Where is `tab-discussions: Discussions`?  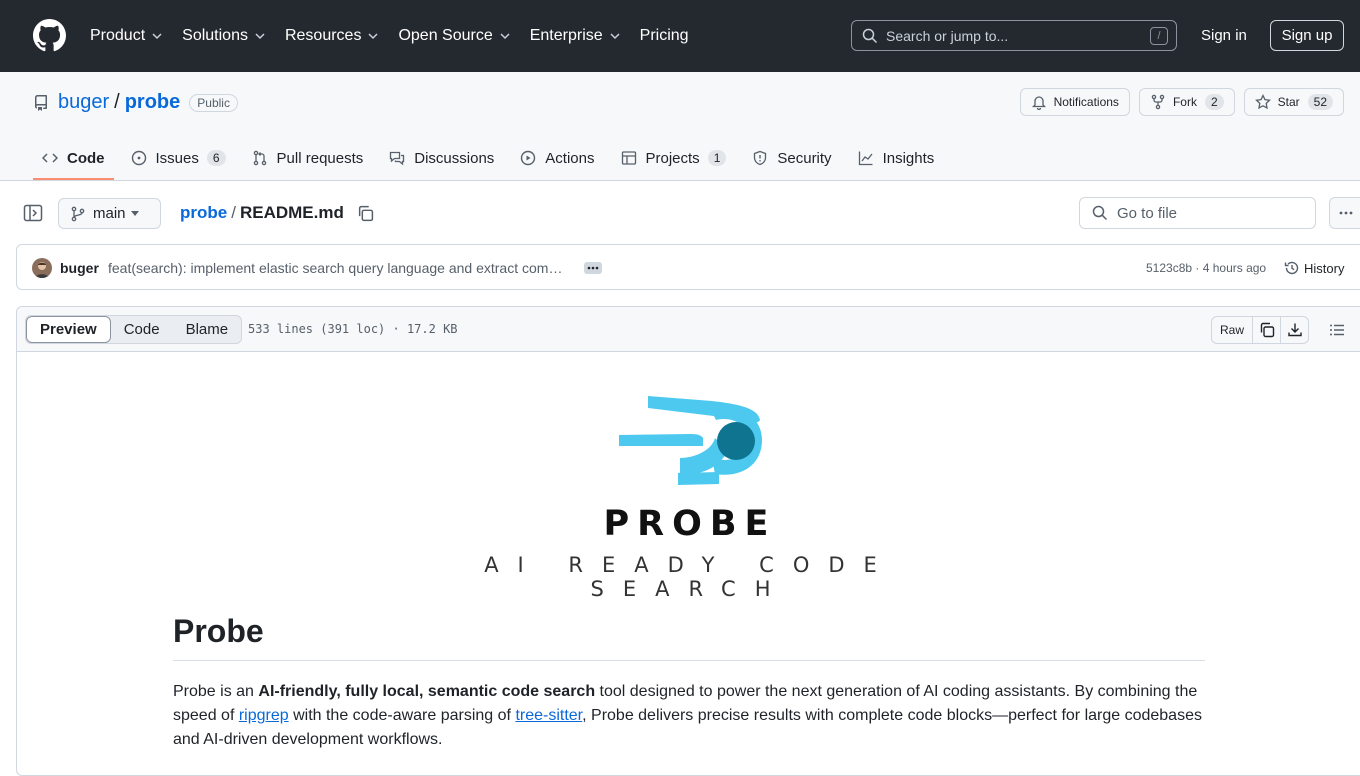
tab-discussions: Discussions is located at coordinates (441, 158).